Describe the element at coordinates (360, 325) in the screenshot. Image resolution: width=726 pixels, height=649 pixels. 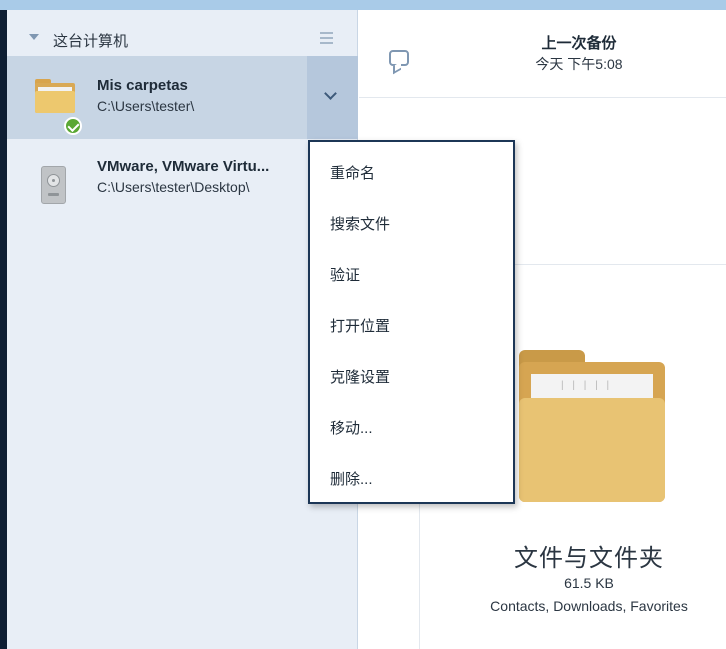
I see `menu-item-open-location: 打开位置` at that location.